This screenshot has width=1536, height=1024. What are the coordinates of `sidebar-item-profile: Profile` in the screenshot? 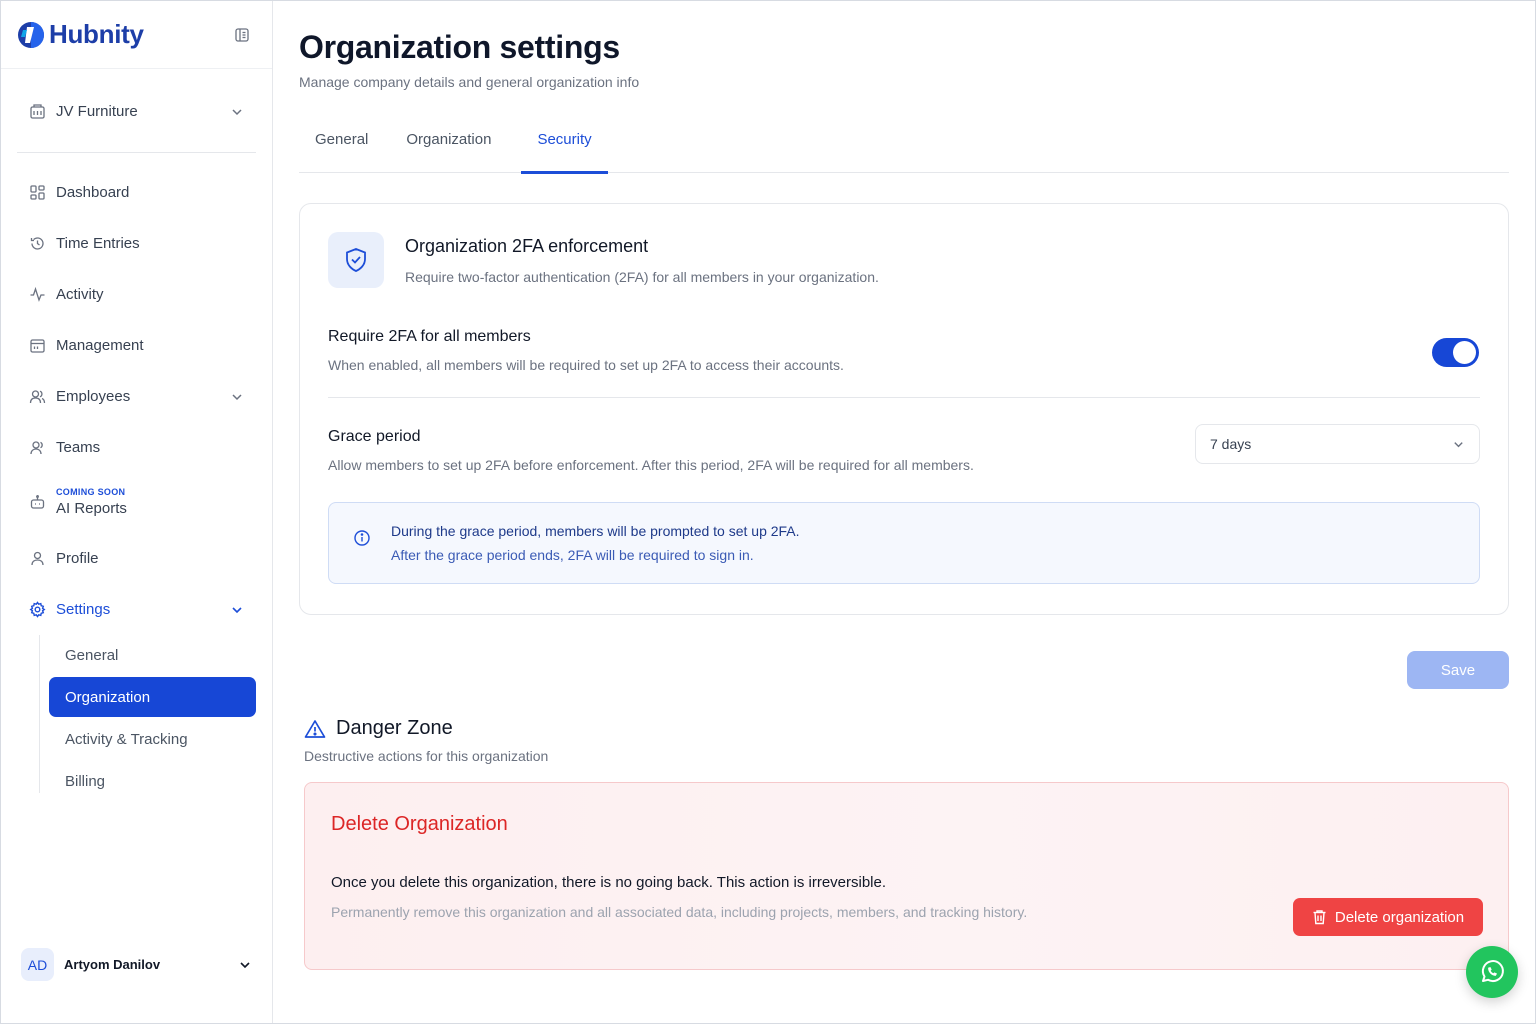 It's located at (136, 558).